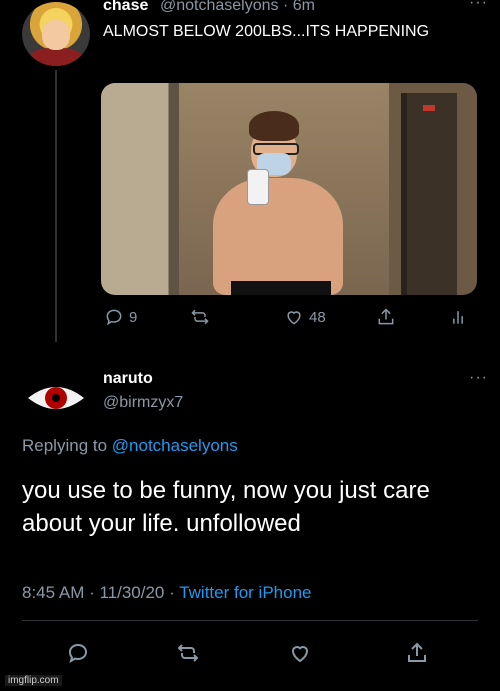 This screenshot has height=691, width=500. I want to click on replying-to: Replying to @notchaselyons, so click(130, 446).